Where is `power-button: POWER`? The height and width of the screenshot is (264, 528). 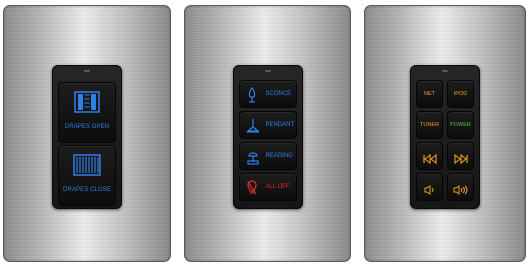
power-button: POWER is located at coordinates (460, 125).